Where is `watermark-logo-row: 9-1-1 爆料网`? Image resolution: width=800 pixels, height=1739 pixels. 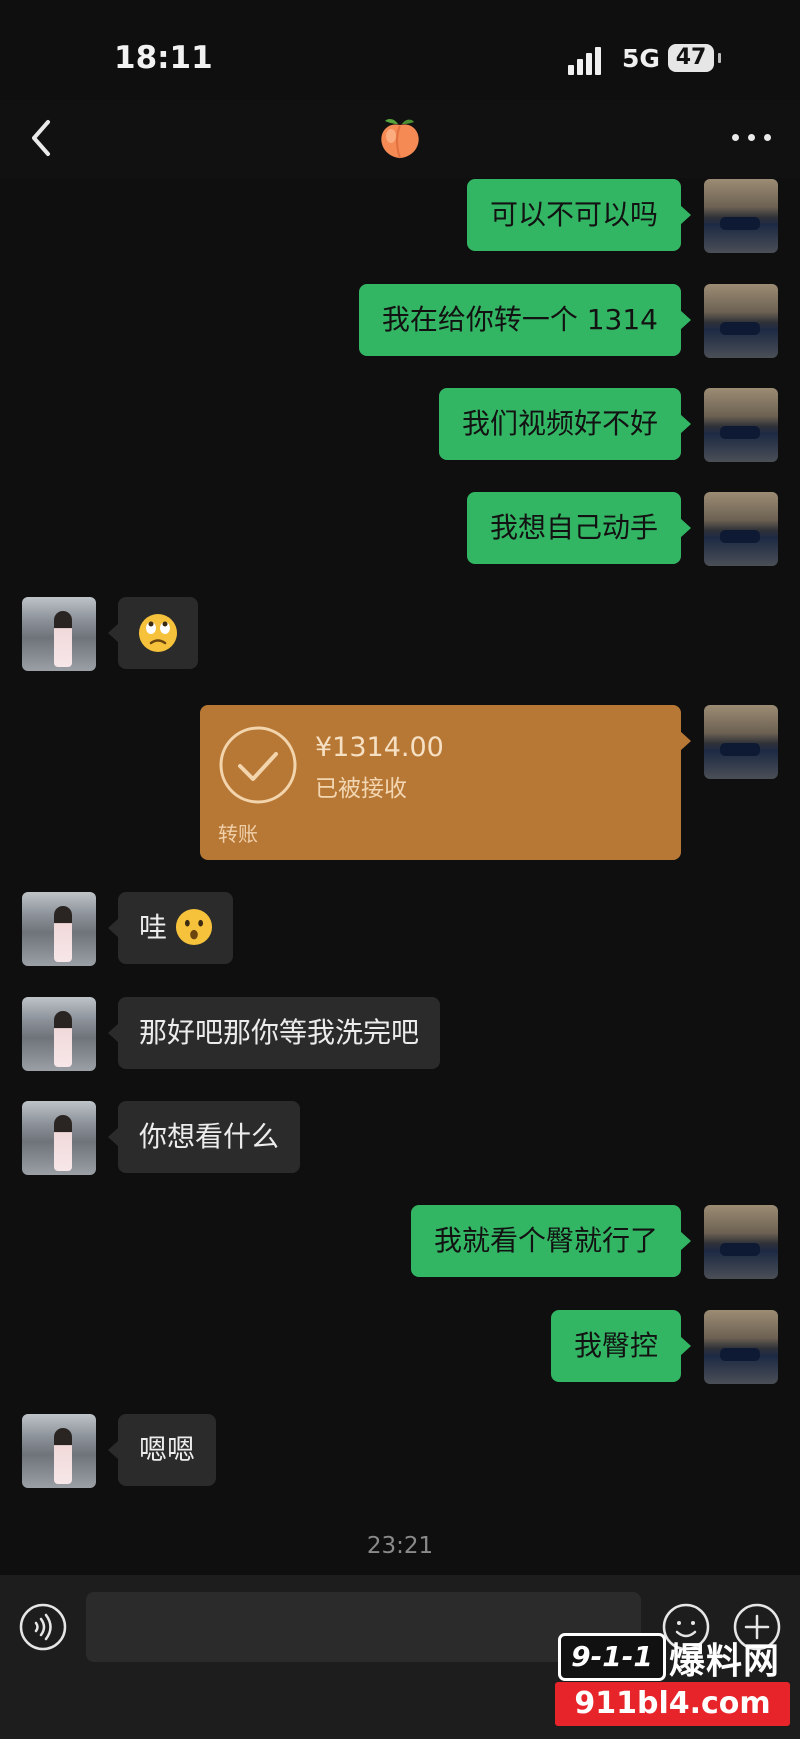
watermark-logo-row: 9-1-1 爆料网 is located at coordinates (672, 1656).